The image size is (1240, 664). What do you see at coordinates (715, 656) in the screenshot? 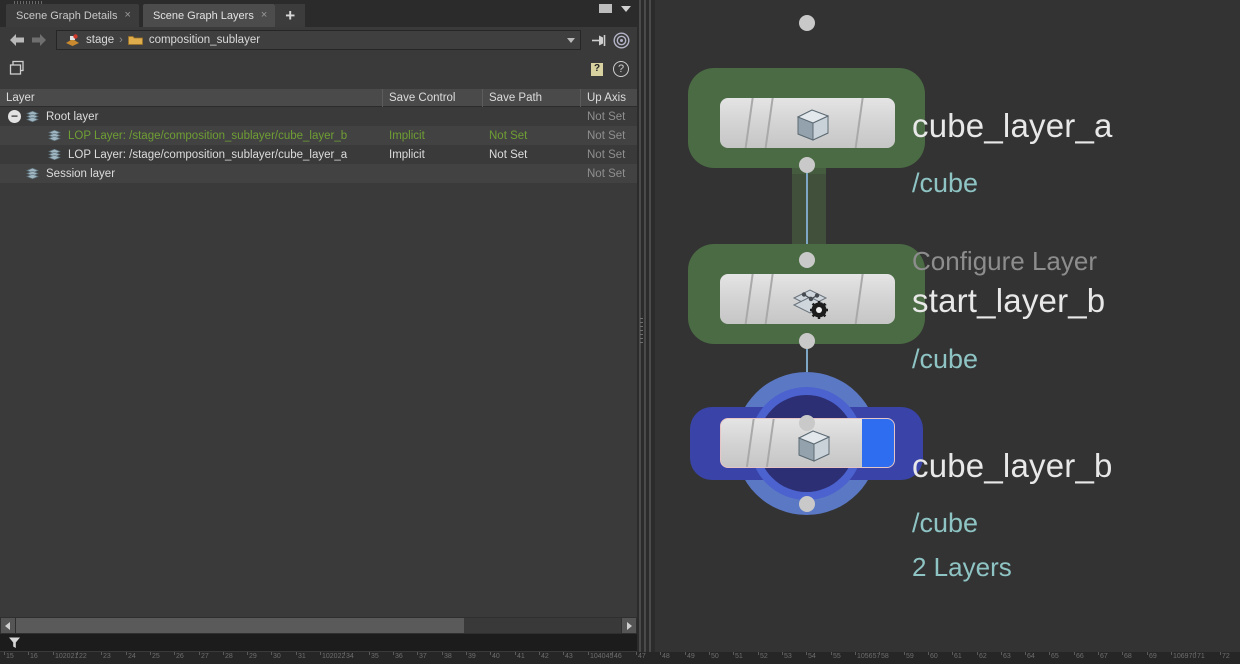
I see `timeline-tick-label: 50` at bounding box center [715, 656].